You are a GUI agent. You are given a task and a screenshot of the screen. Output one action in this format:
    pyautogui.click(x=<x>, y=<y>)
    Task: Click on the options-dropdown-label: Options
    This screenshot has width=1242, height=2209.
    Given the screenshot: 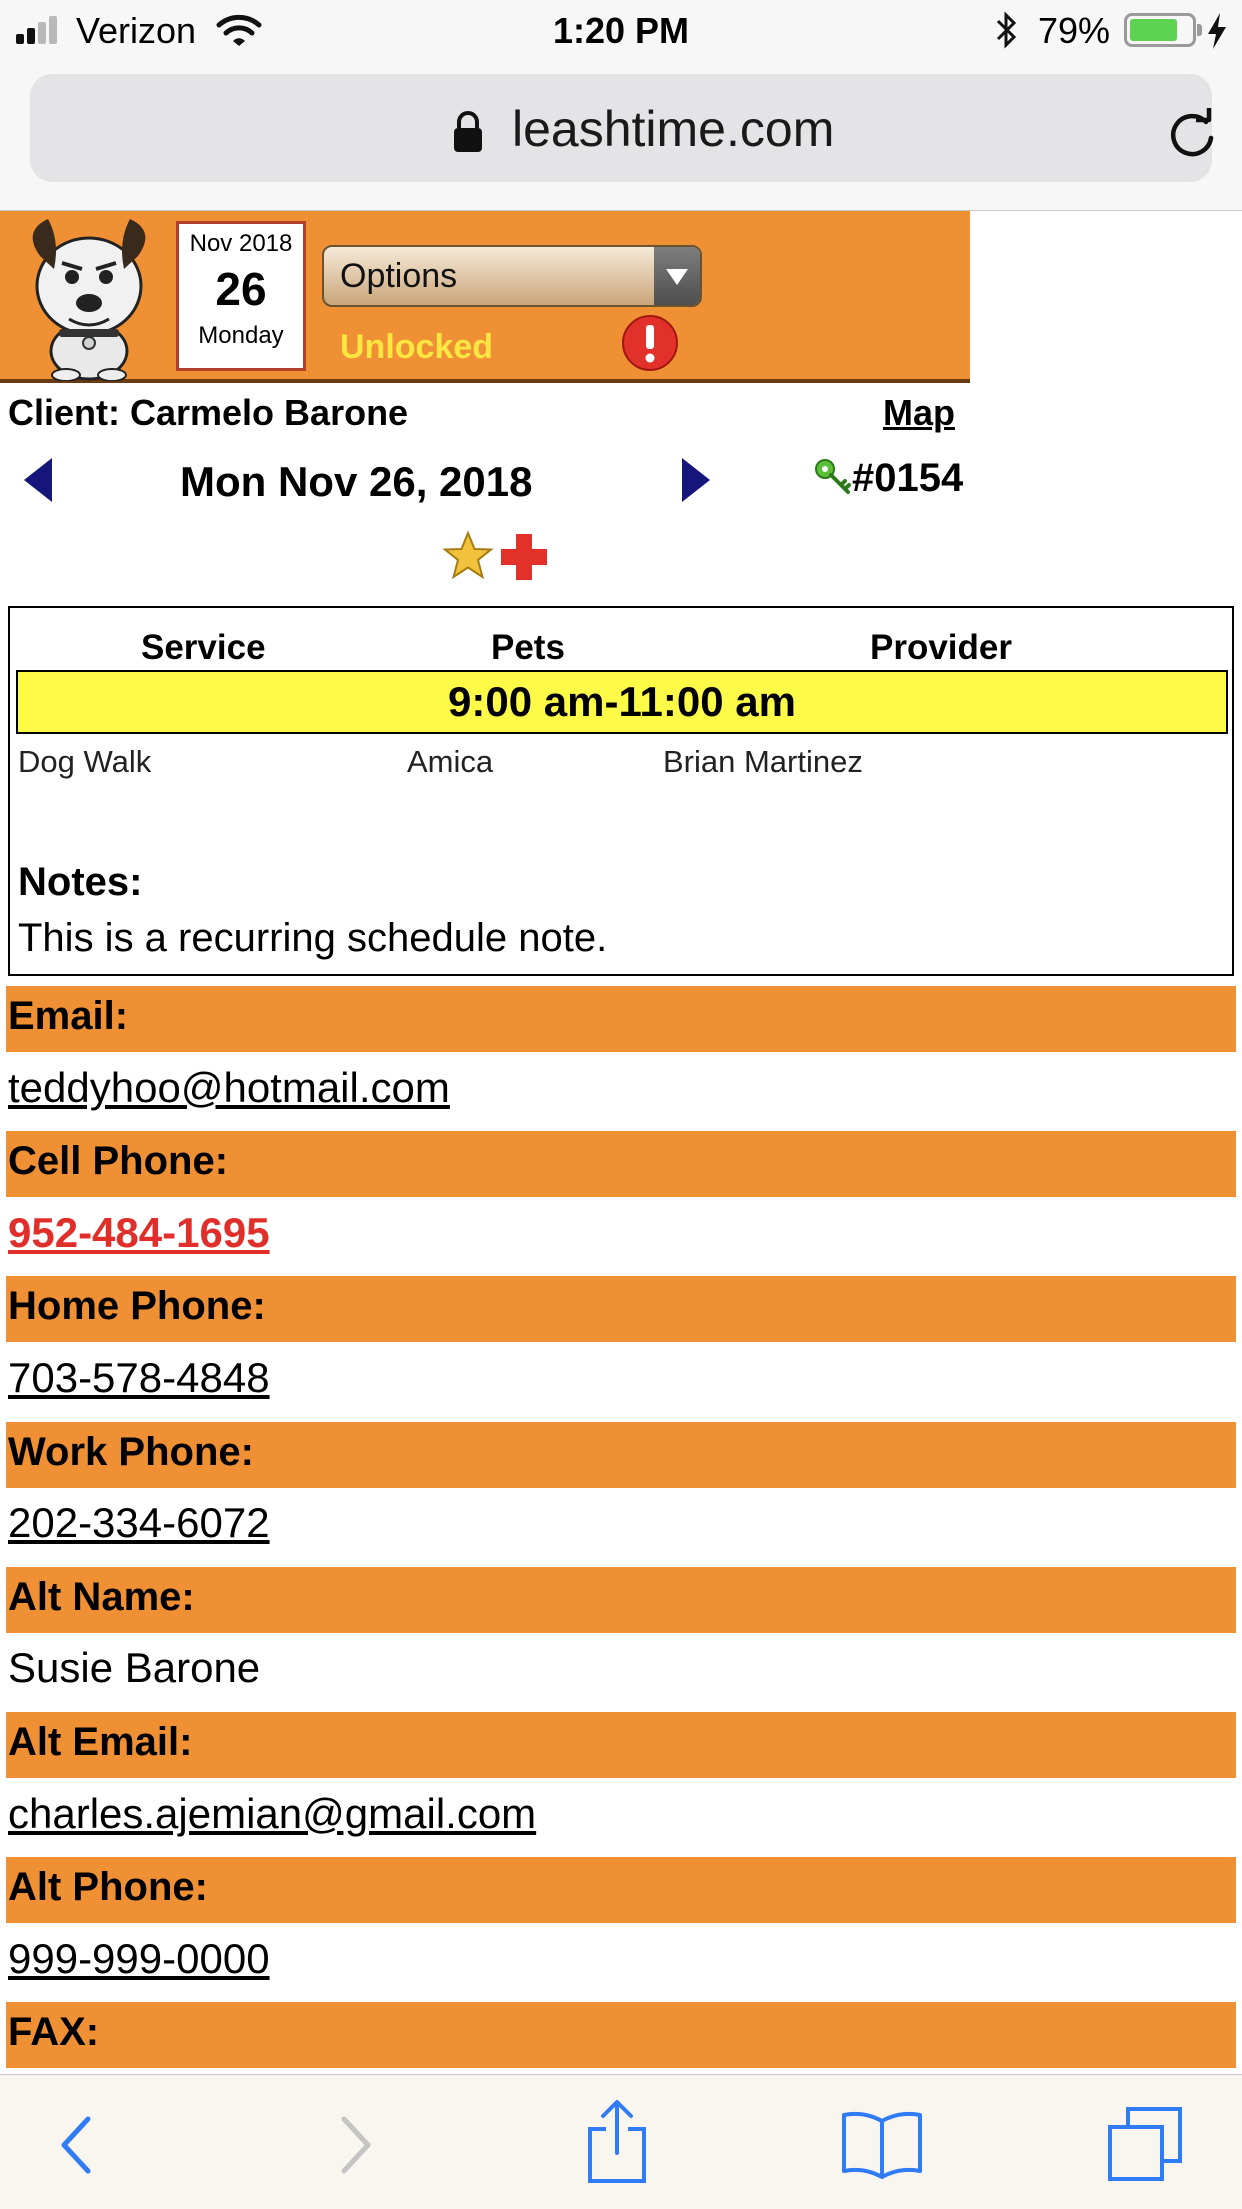 What is the action you would take?
    pyautogui.click(x=399, y=276)
    